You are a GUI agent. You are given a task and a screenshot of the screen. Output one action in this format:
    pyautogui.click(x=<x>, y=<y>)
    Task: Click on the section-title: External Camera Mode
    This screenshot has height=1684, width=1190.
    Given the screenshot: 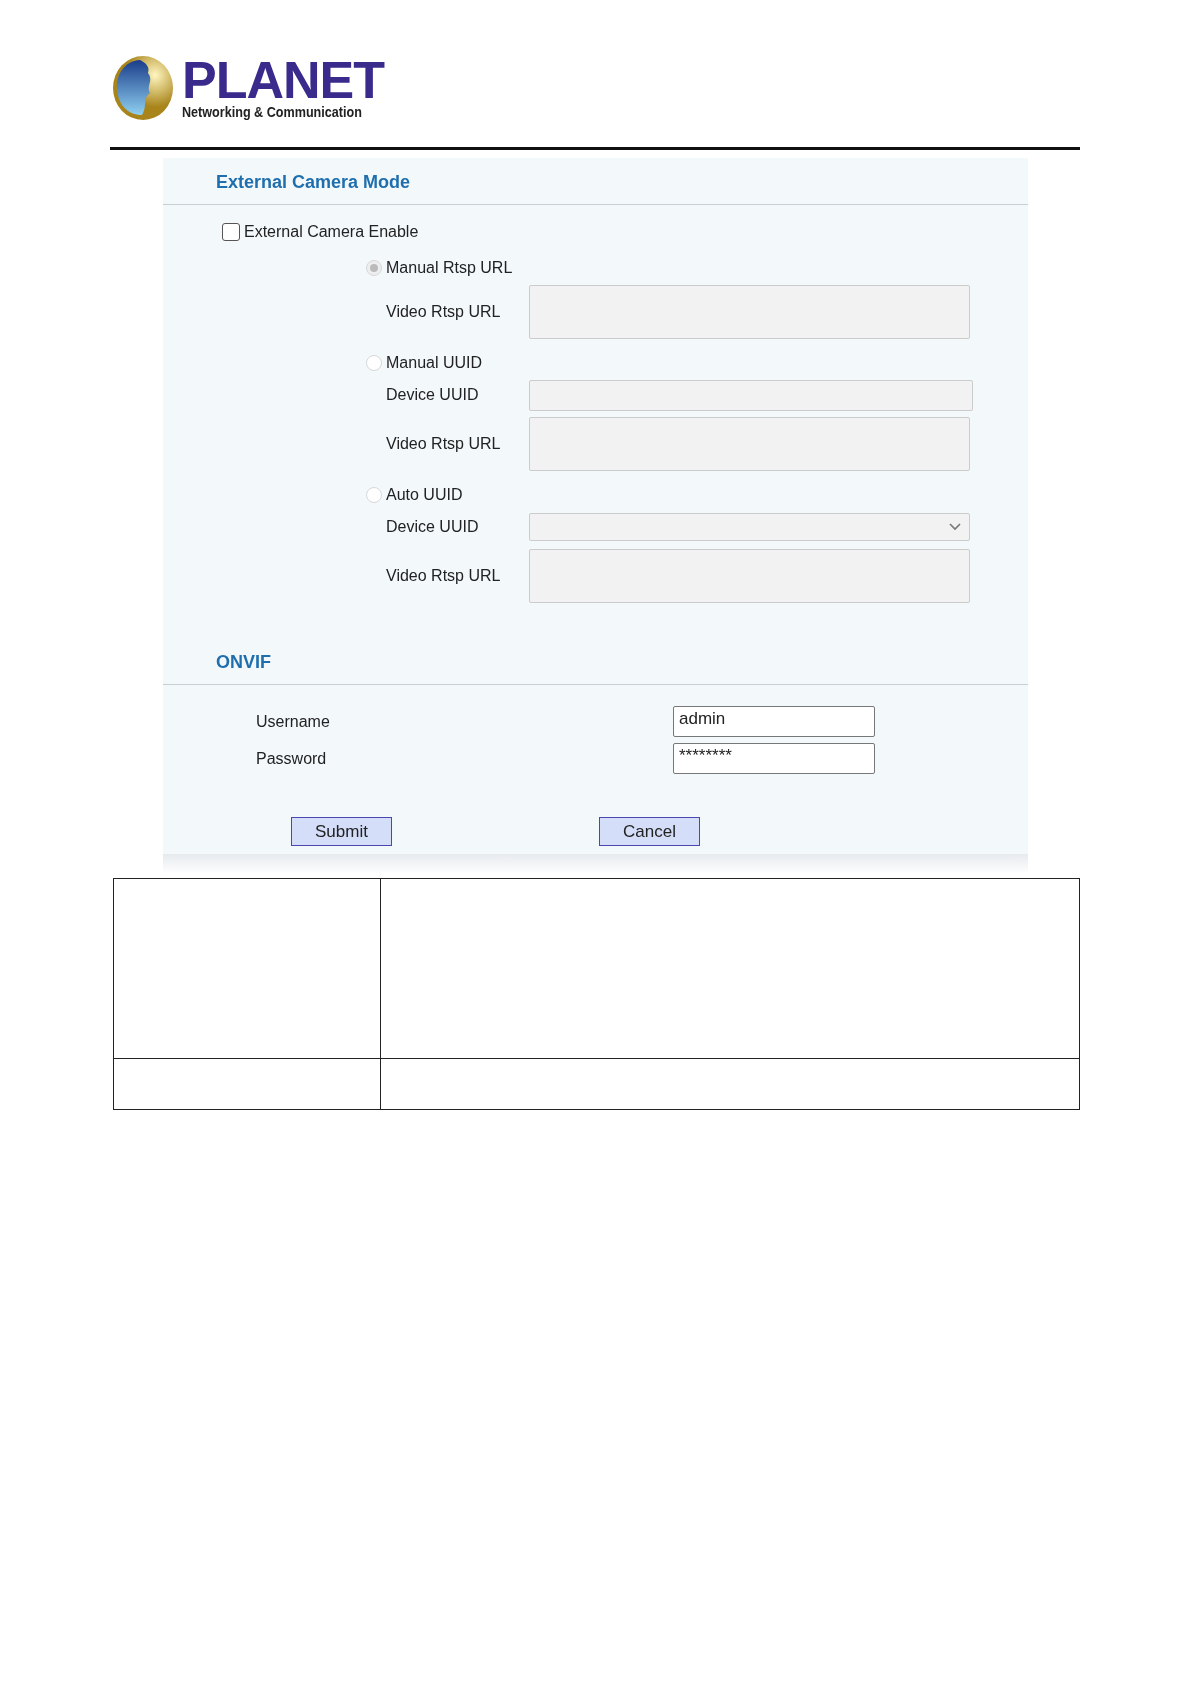 What is the action you would take?
    pyautogui.click(x=313, y=182)
    